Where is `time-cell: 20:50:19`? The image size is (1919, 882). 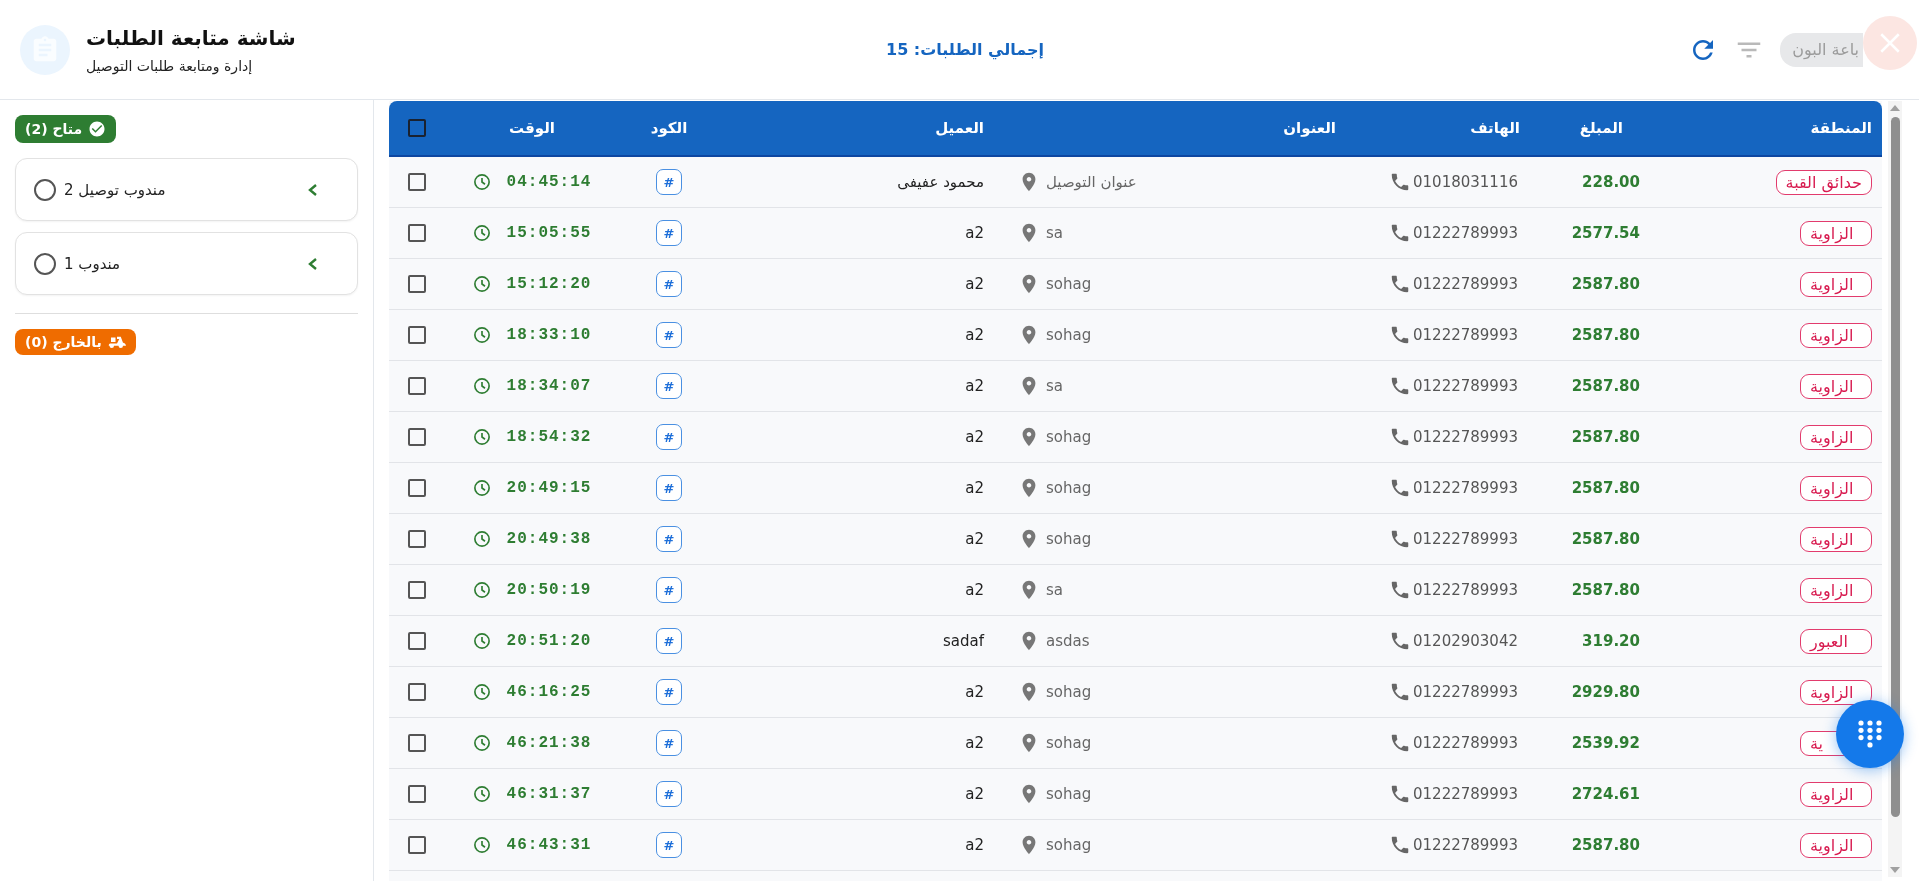
time-cell: 20:50:19 is located at coordinates (549, 590).